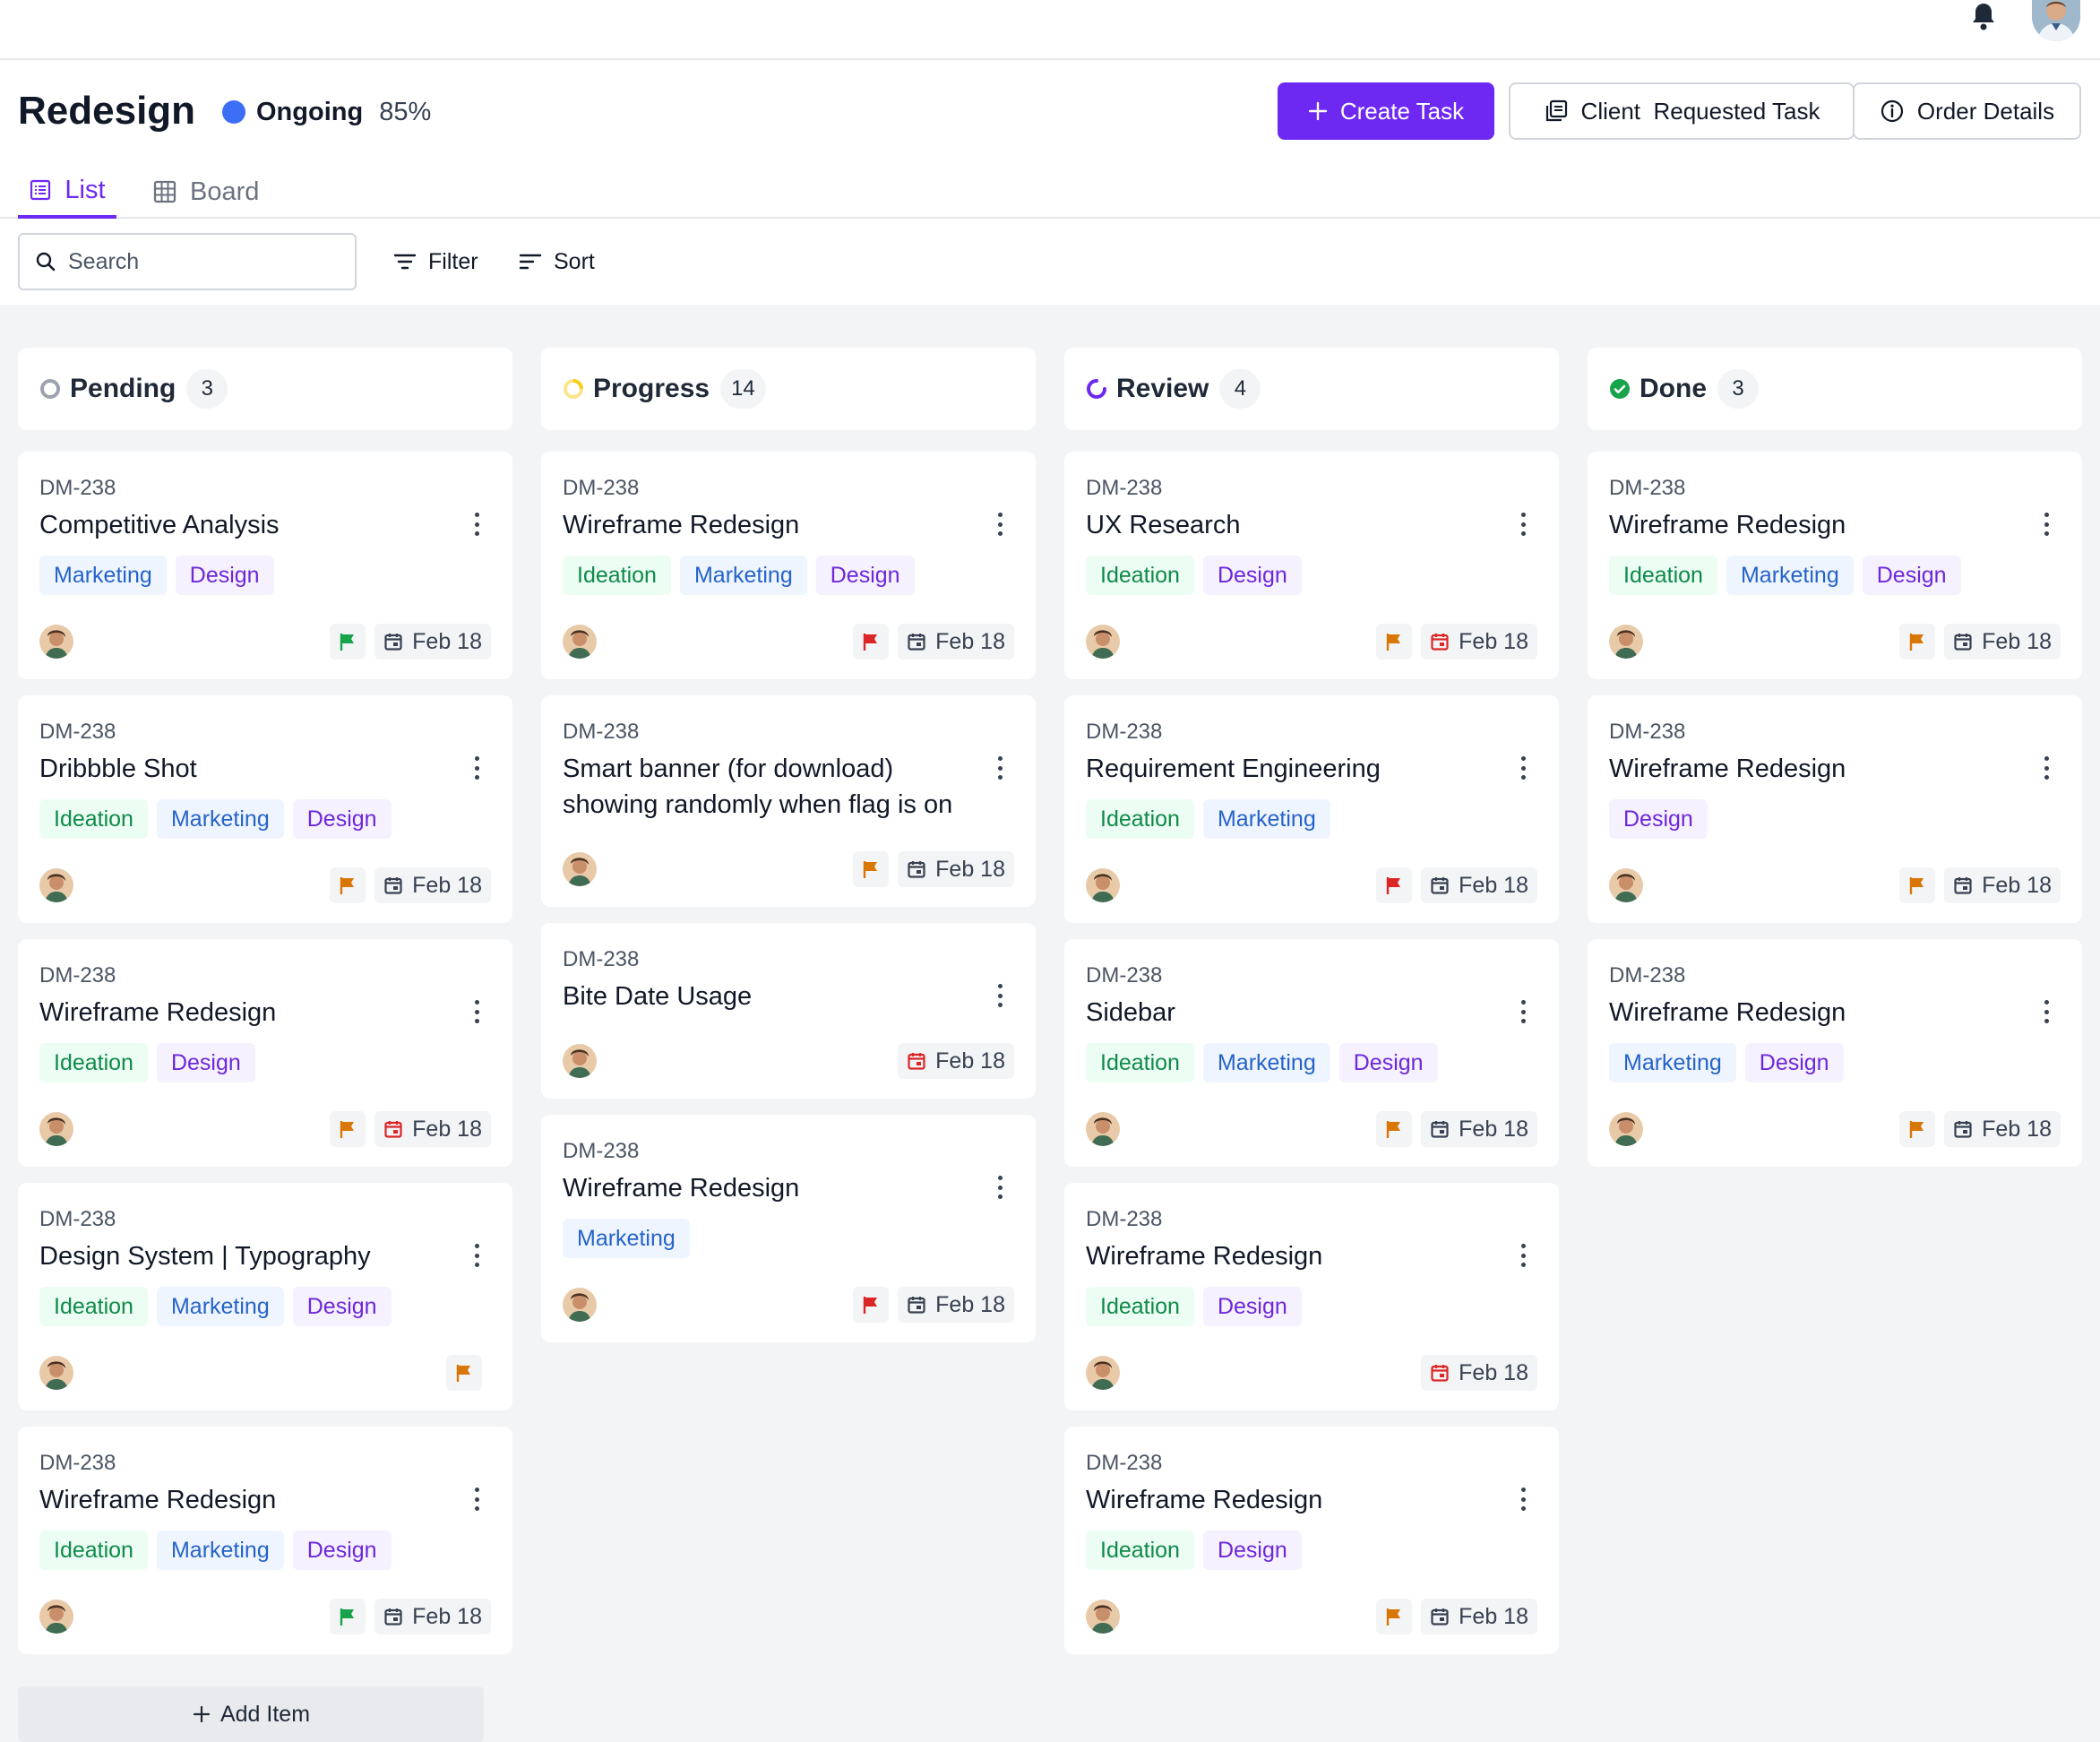 This screenshot has width=2100, height=1742. I want to click on task-card: DM-238 Bite Date Usage Feb 18, so click(788, 1011).